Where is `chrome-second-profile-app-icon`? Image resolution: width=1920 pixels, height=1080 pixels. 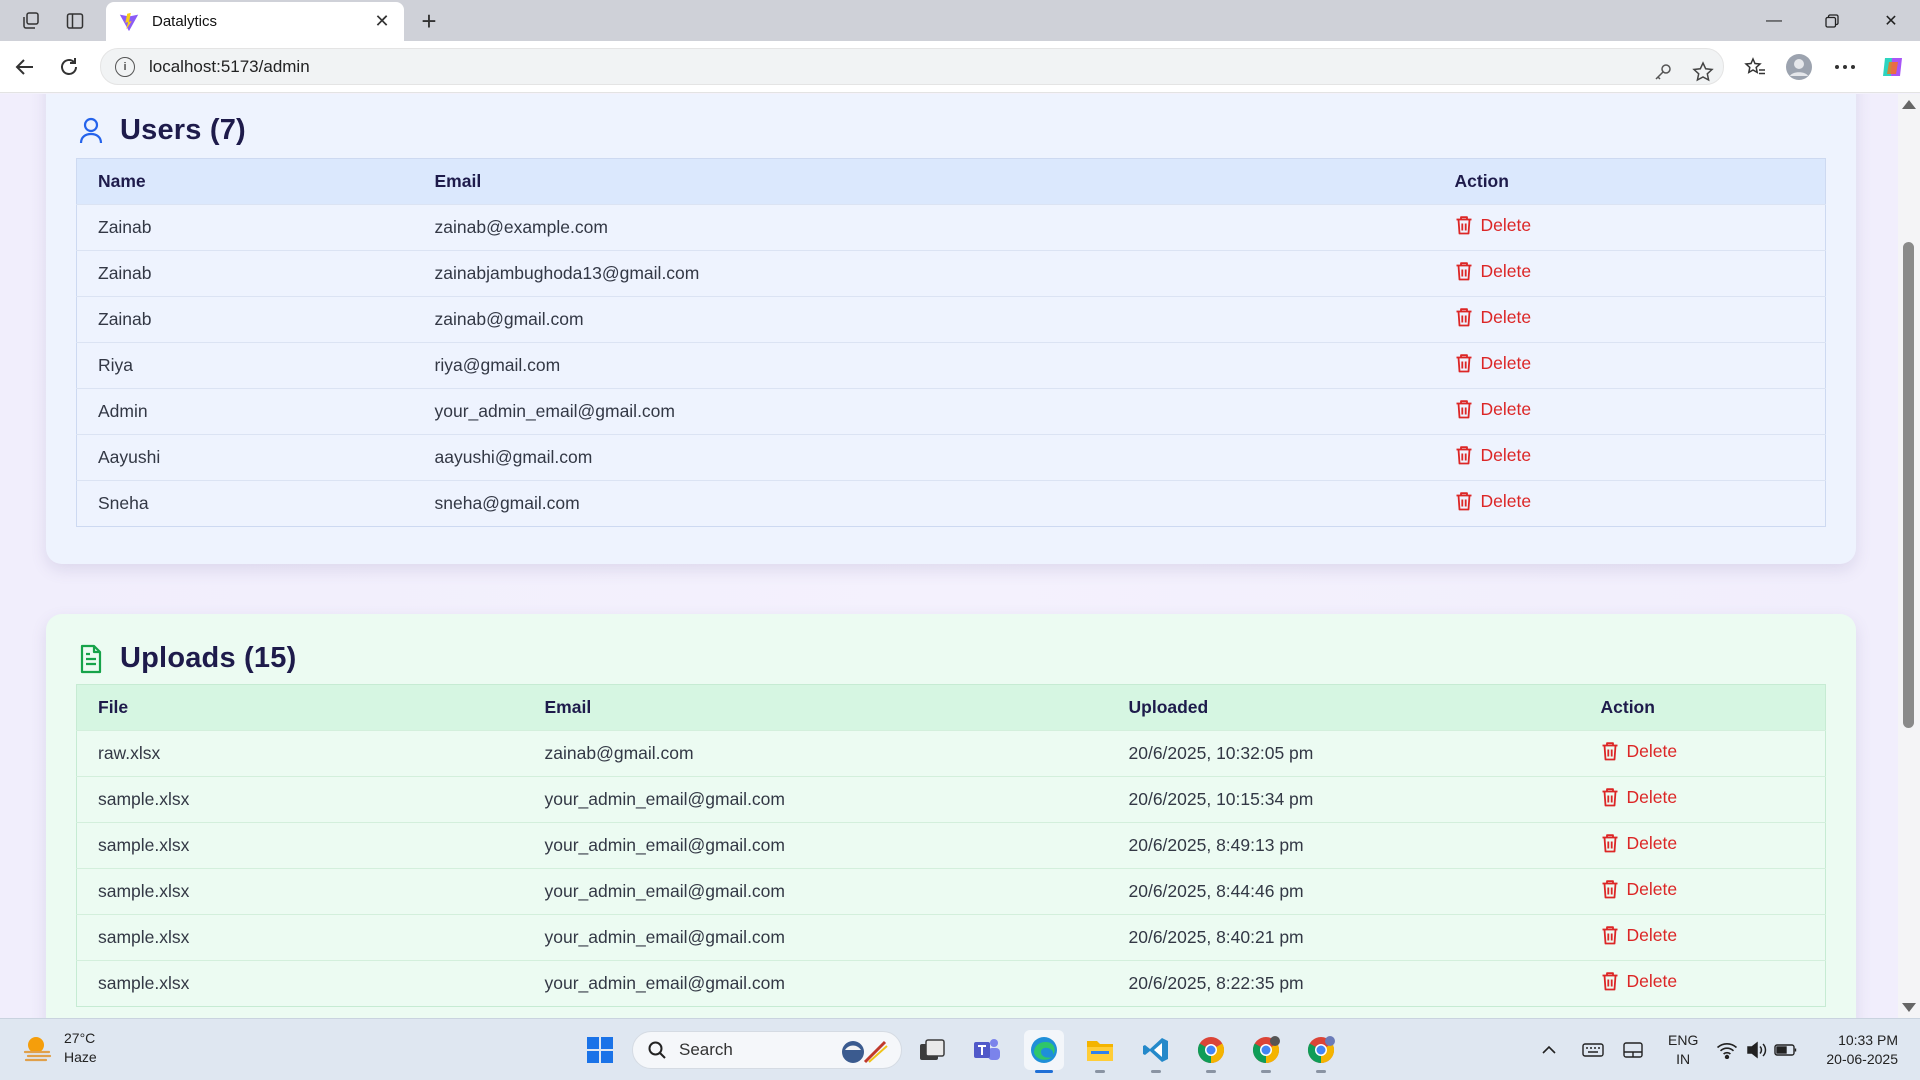
chrome-second-profile-app-icon is located at coordinates (1321, 1051).